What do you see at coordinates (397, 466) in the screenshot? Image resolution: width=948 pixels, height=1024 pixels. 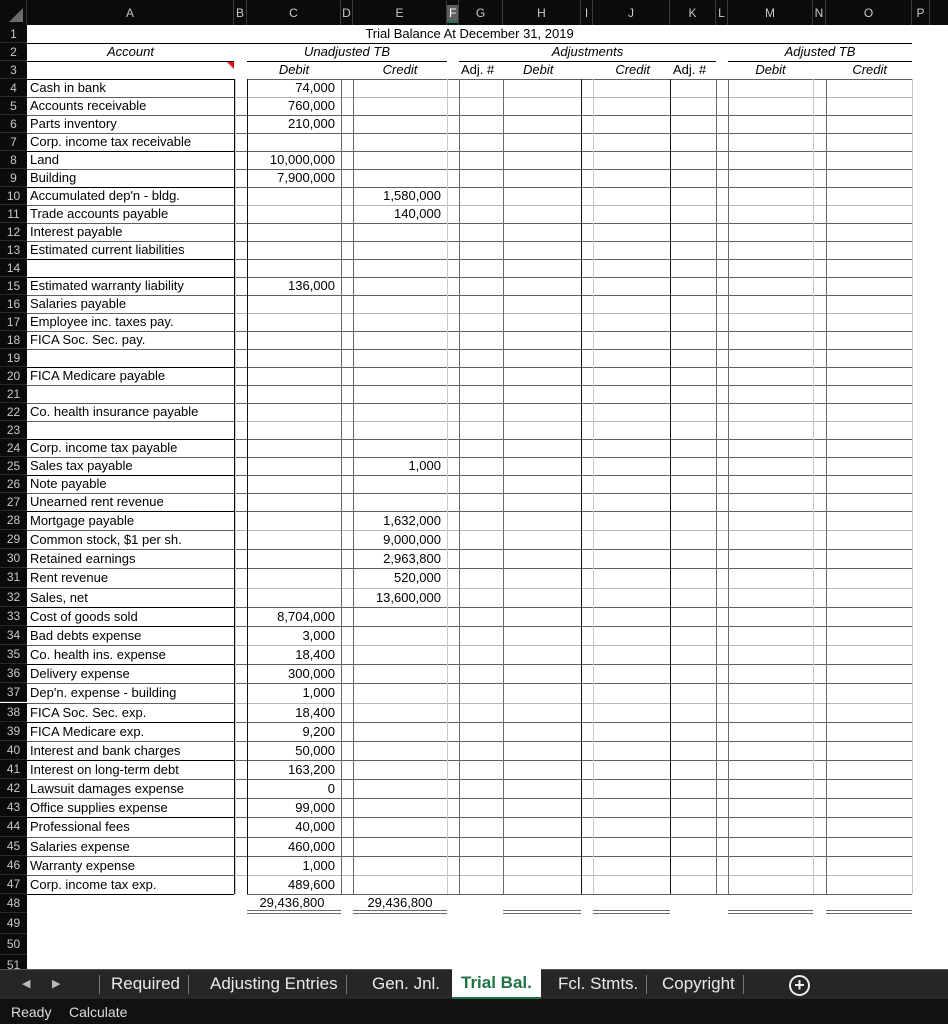 I see `unadjusted-credit-cell: 1,000` at bounding box center [397, 466].